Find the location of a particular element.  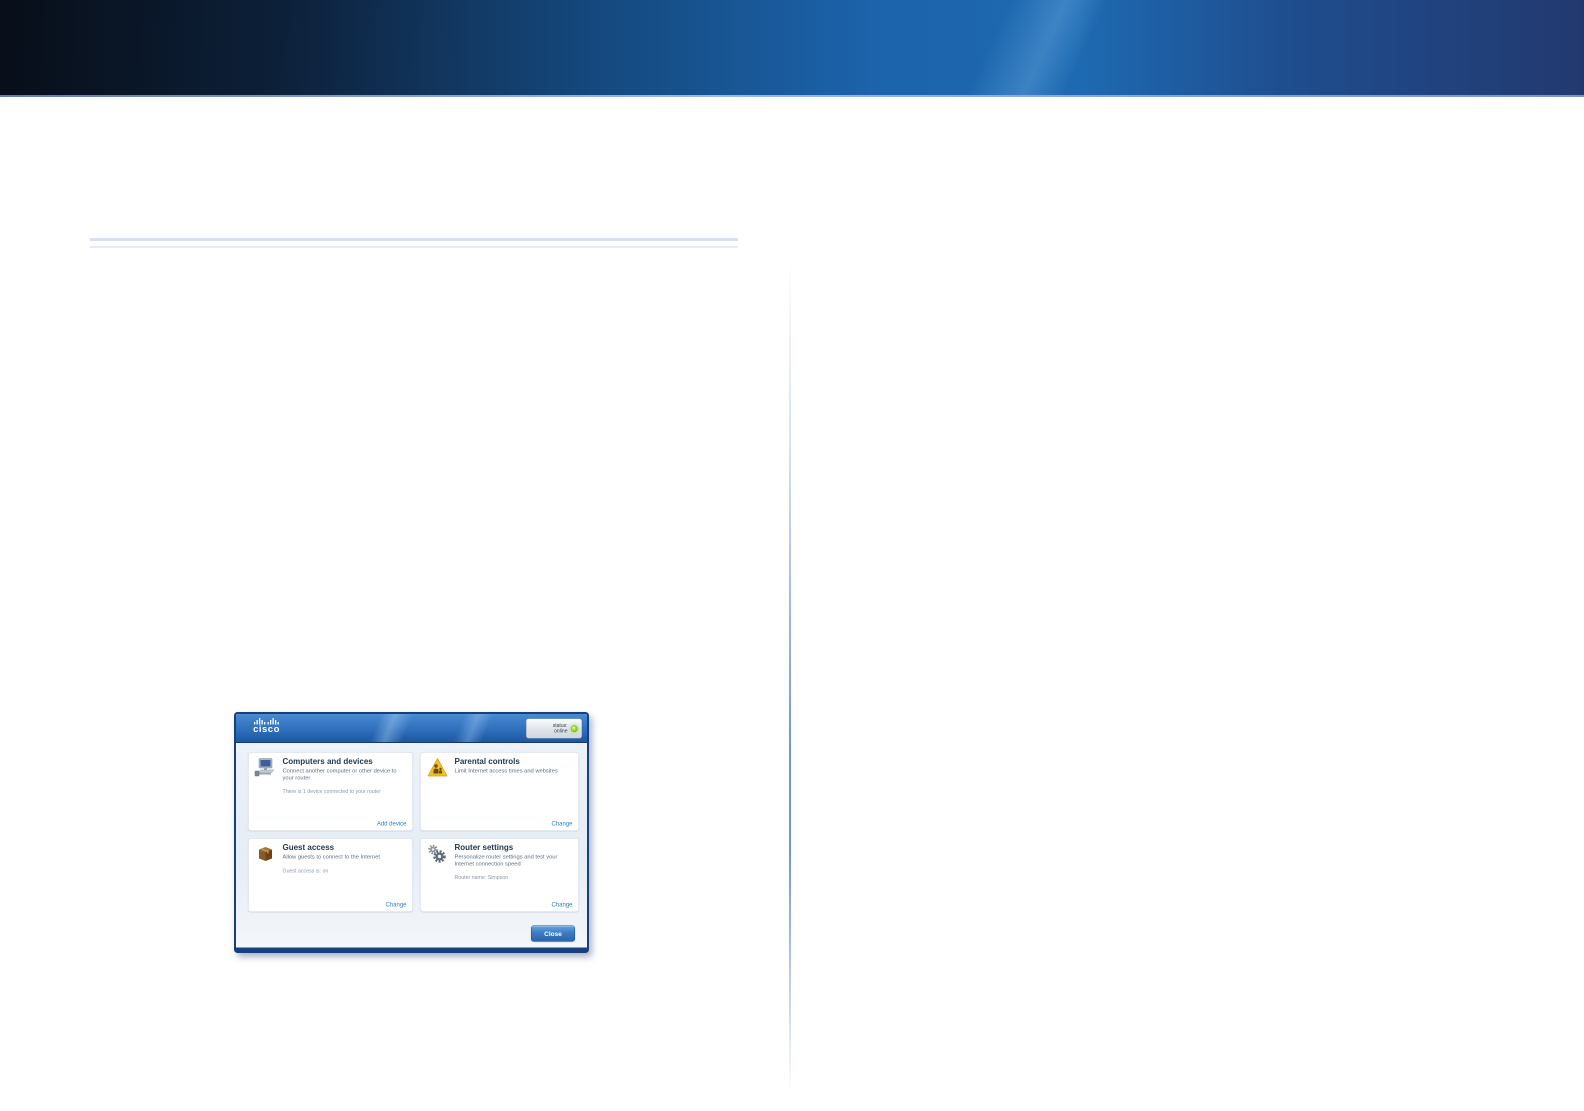

panel-description: Allow guests to connect to the Internet is located at coordinates (331, 857).